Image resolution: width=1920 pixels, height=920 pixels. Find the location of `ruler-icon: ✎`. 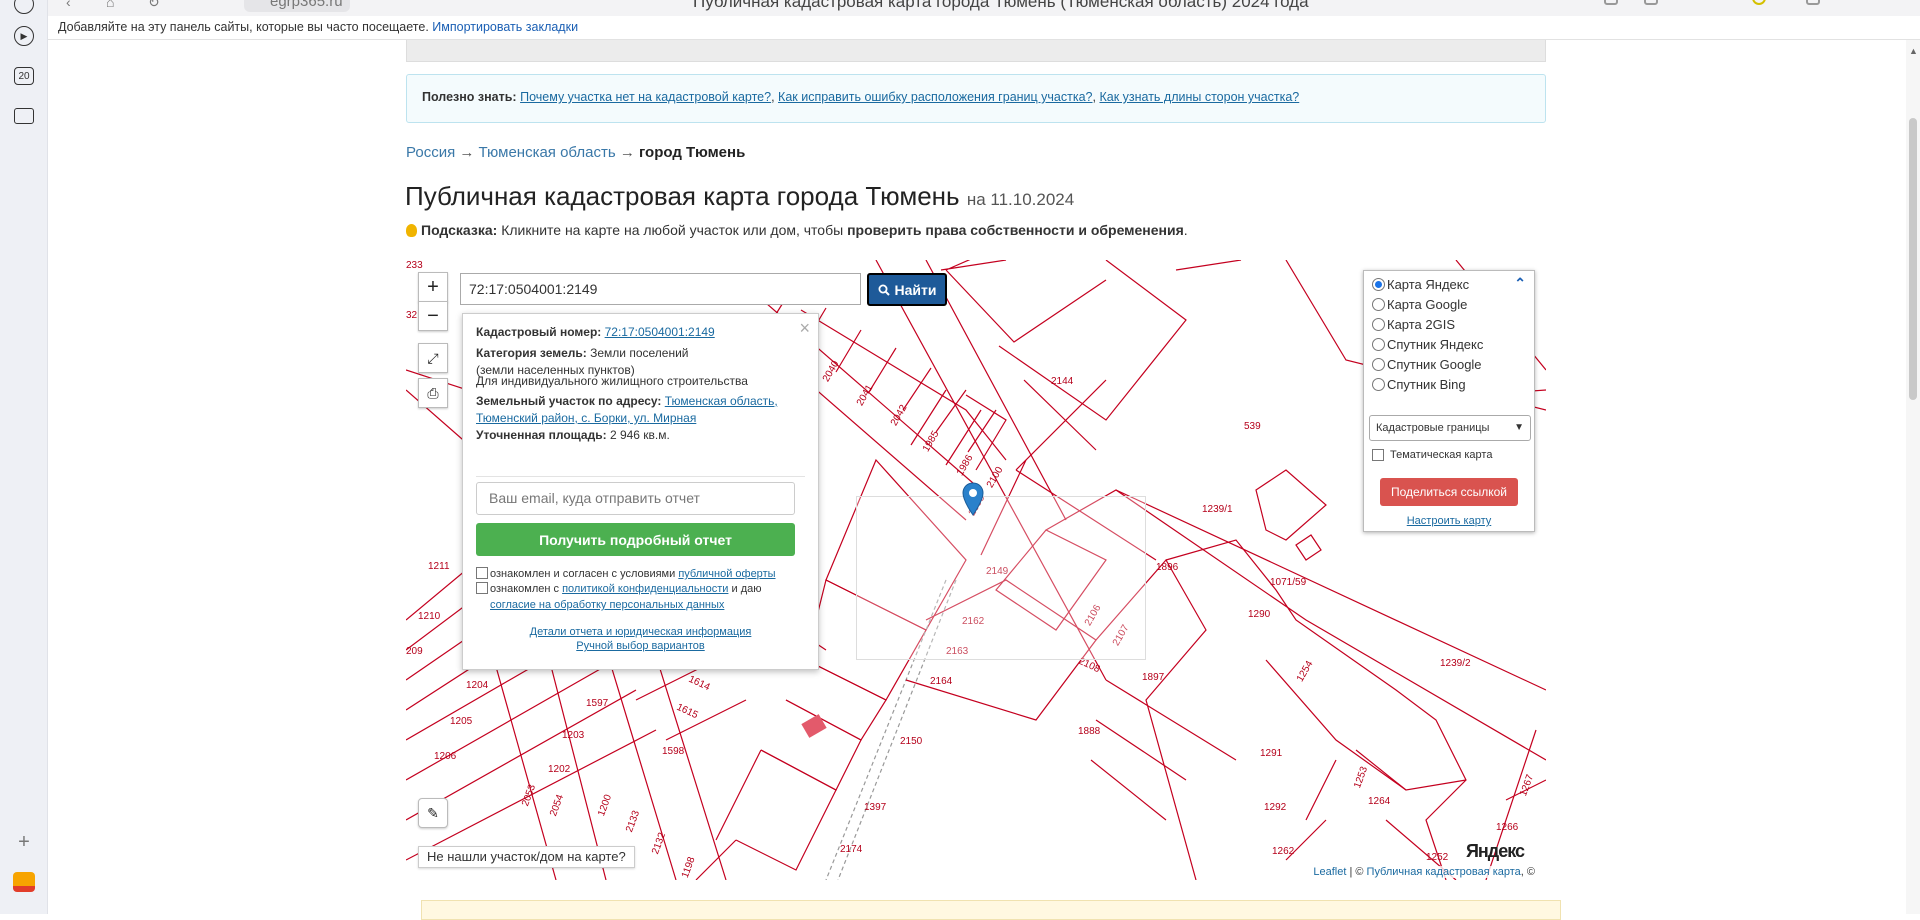

ruler-icon: ✎ is located at coordinates (433, 813).